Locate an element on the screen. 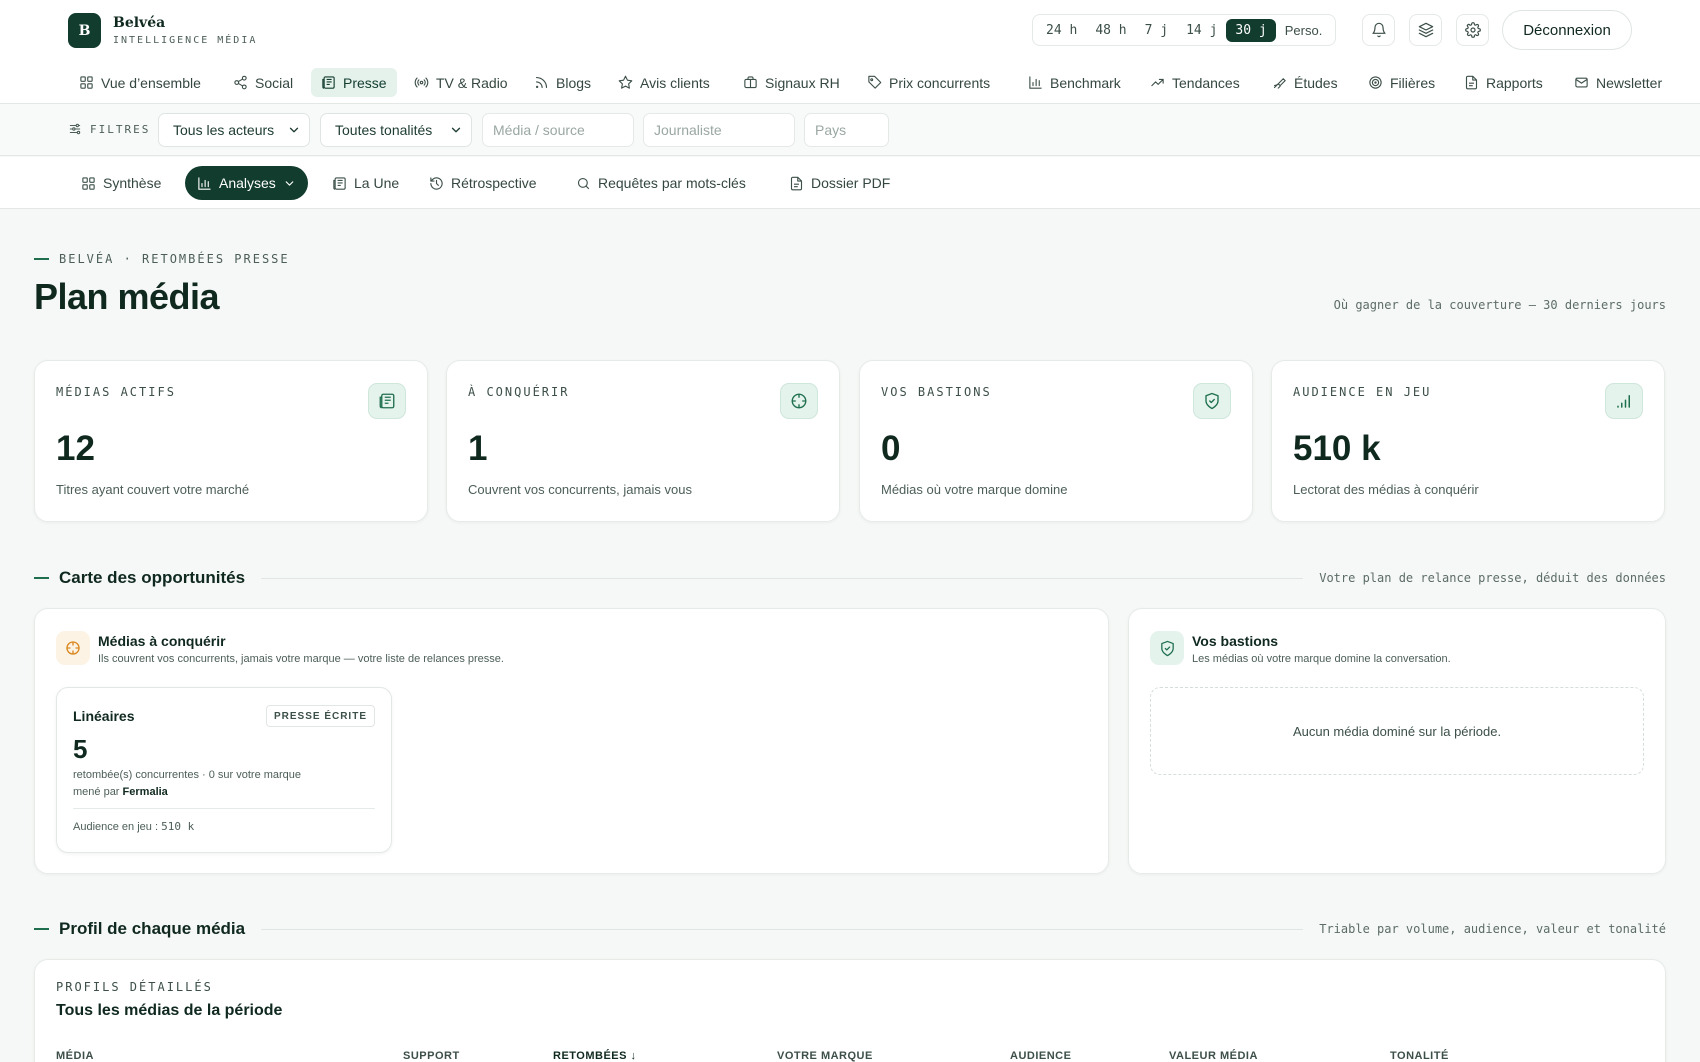  nav-item-sectors: Filières is located at coordinates (1401, 82).